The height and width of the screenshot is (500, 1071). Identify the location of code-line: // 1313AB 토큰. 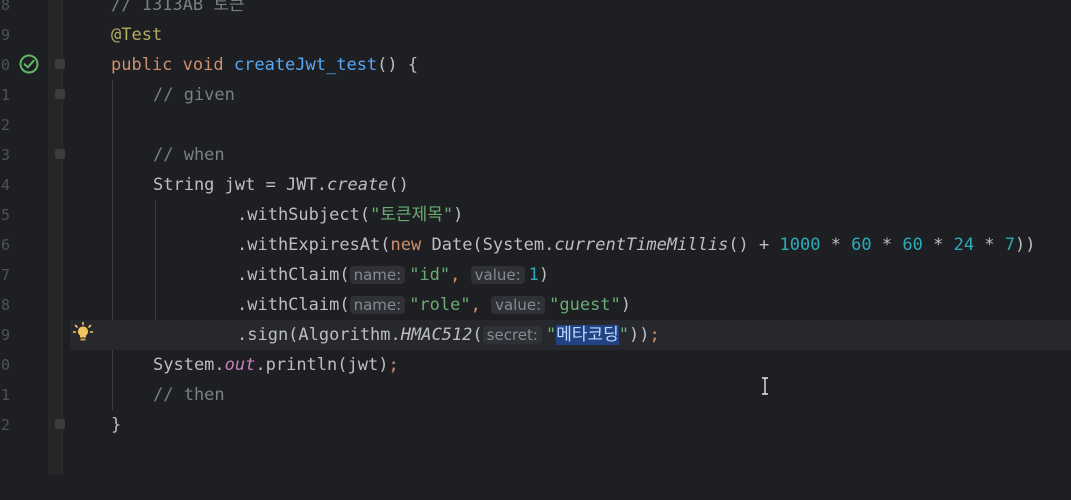
(570, 10).